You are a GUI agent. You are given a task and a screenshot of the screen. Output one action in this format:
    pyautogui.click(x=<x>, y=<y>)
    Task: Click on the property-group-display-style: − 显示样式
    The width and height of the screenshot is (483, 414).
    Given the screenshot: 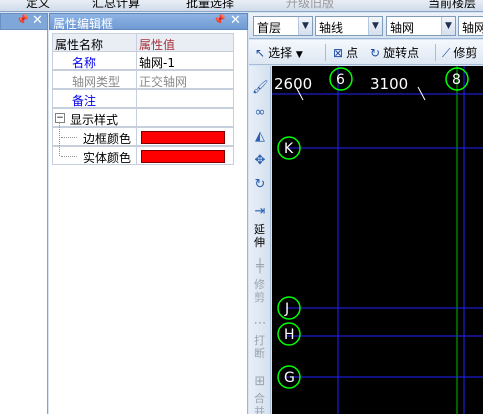 What is the action you would take?
    pyautogui.click(x=143, y=117)
    